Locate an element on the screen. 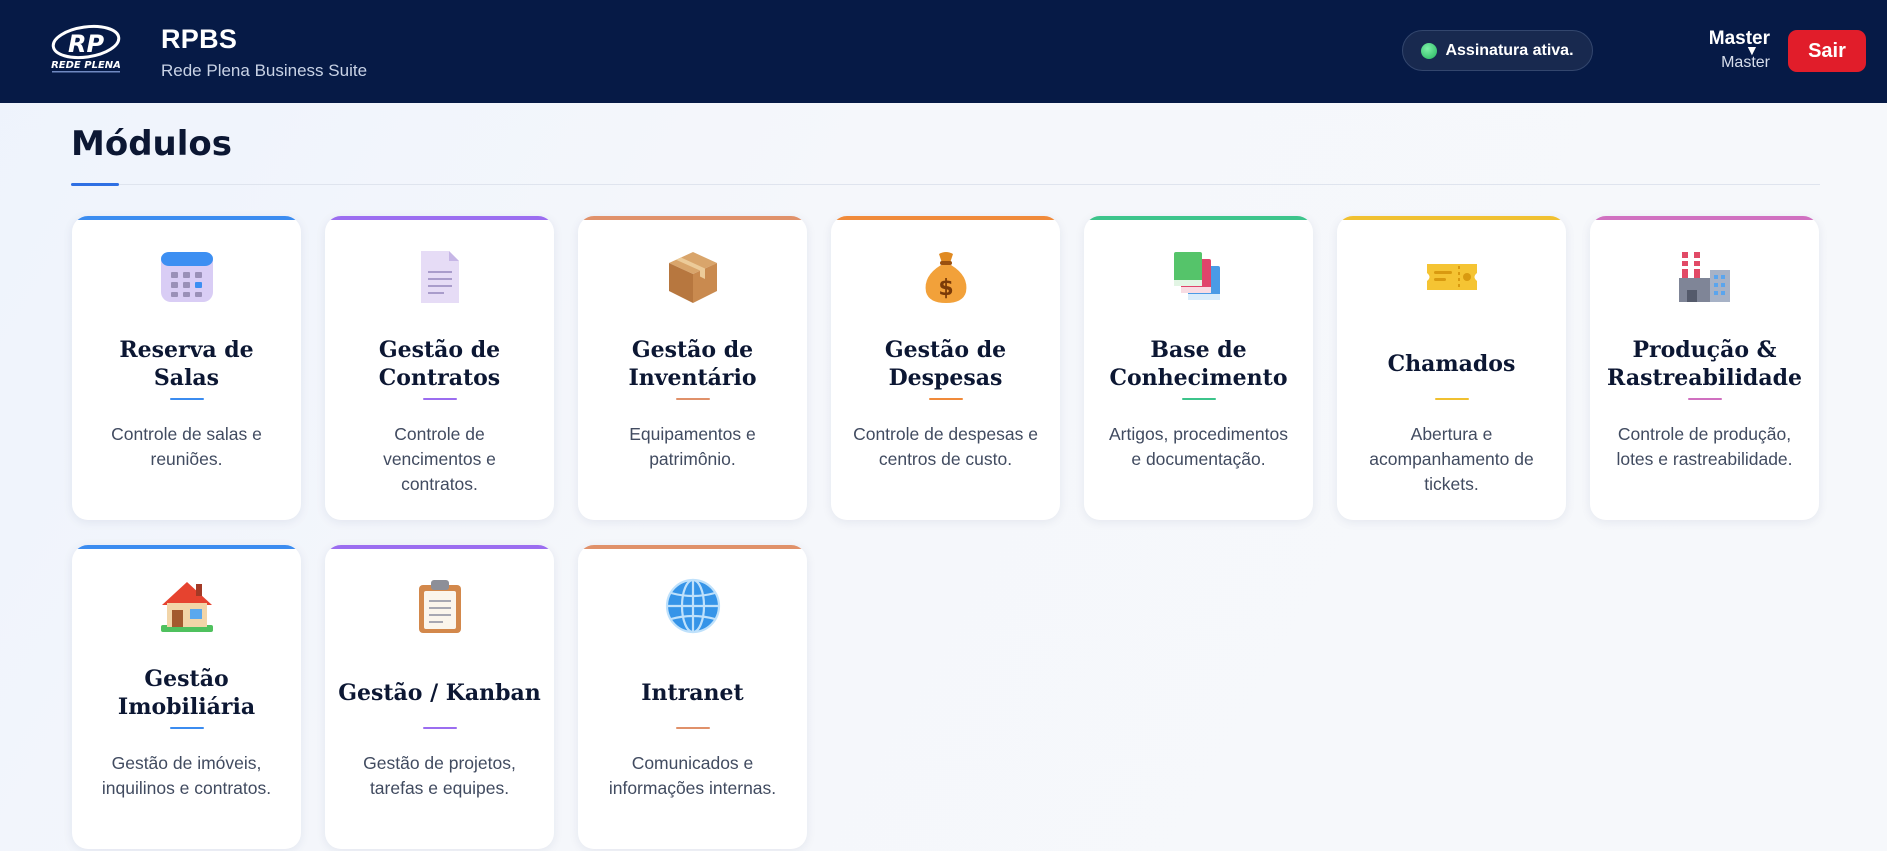 The image size is (1887, 851). page-title: Módulos is located at coordinates (151, 144).